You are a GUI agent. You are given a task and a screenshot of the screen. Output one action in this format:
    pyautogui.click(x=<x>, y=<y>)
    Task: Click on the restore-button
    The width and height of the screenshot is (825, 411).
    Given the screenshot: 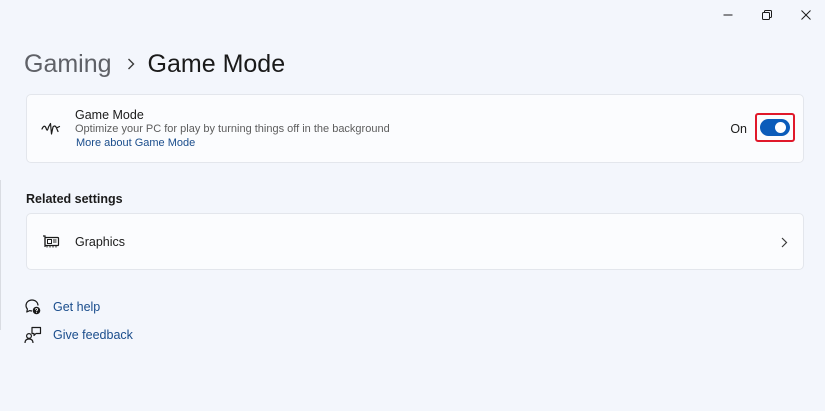 What is the action you would take?
    pyautogui.click(x=766, y=15)
    